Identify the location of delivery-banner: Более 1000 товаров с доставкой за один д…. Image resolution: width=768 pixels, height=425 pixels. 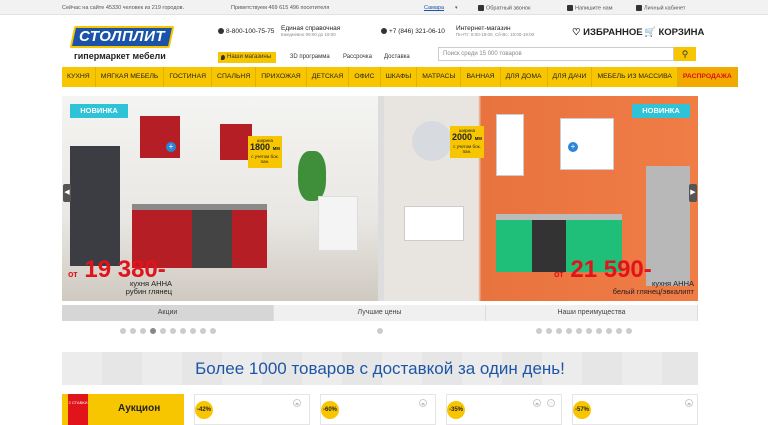
(380, 368).